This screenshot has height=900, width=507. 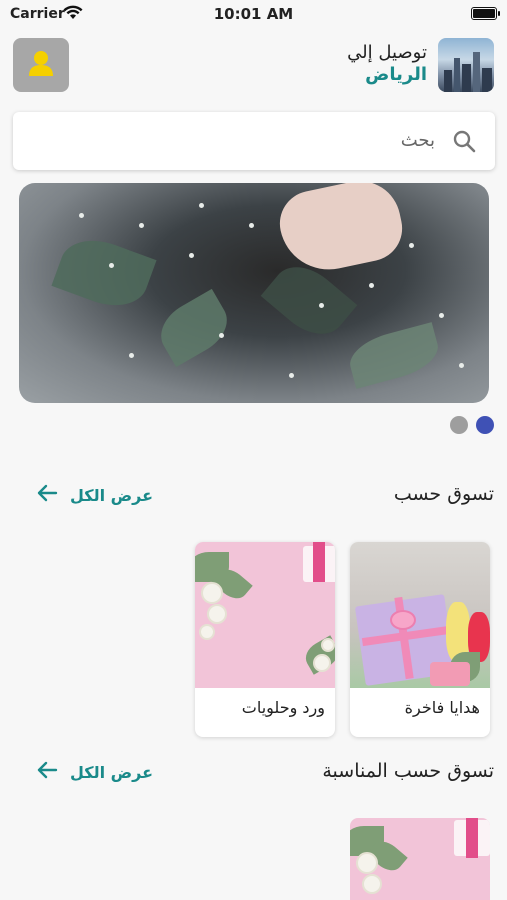 I want to click on search-icon, so click(x=464, y=143).